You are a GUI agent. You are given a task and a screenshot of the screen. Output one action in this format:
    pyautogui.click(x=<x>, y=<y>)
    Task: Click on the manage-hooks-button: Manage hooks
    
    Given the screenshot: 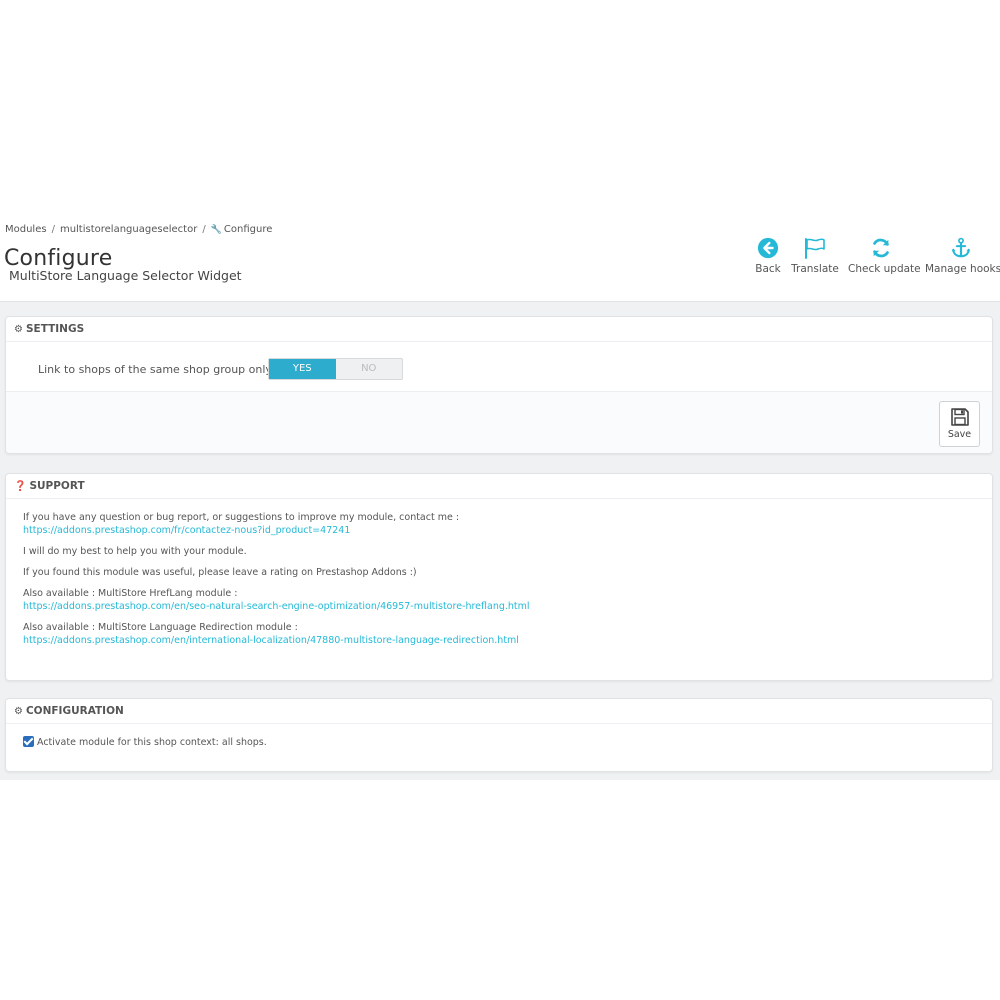 What is the action you would take?
    pyautogui.click(x=962, y=256)
    